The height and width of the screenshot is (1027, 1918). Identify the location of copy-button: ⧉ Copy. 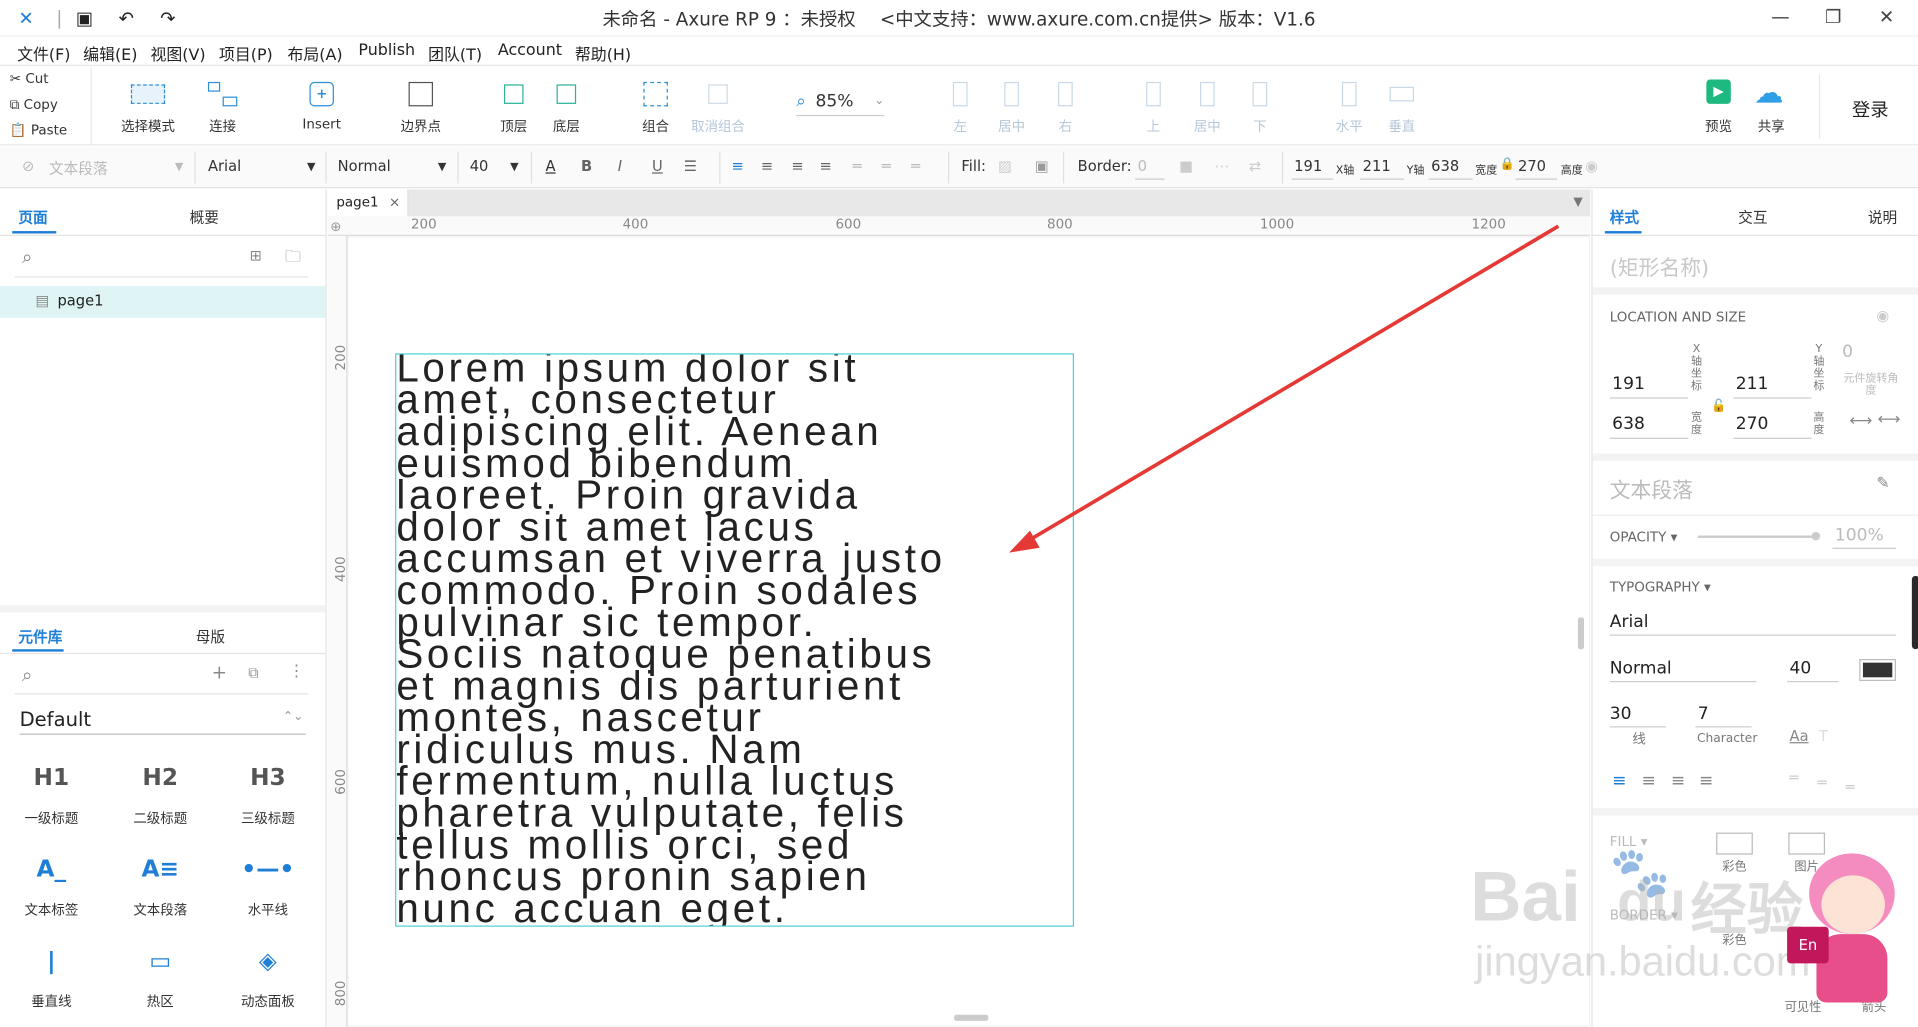
(34, 105).